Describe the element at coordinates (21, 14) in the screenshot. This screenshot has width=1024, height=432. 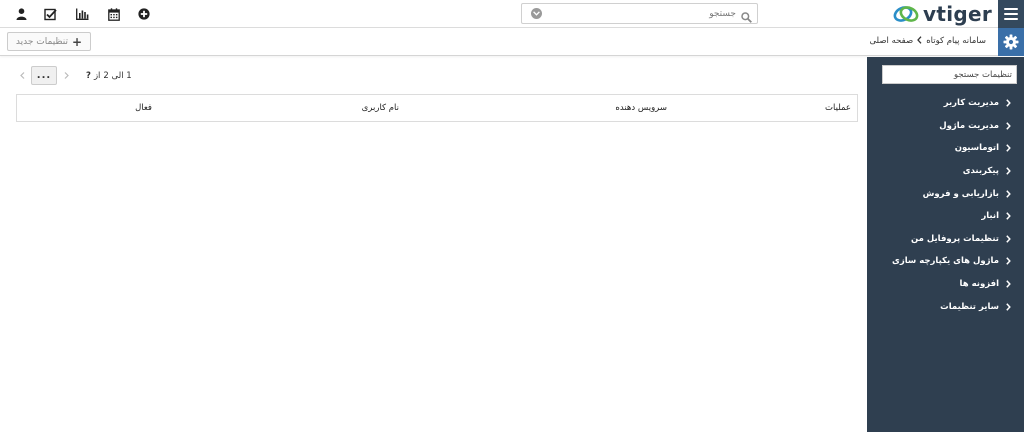
I see `user-icon` at that location.